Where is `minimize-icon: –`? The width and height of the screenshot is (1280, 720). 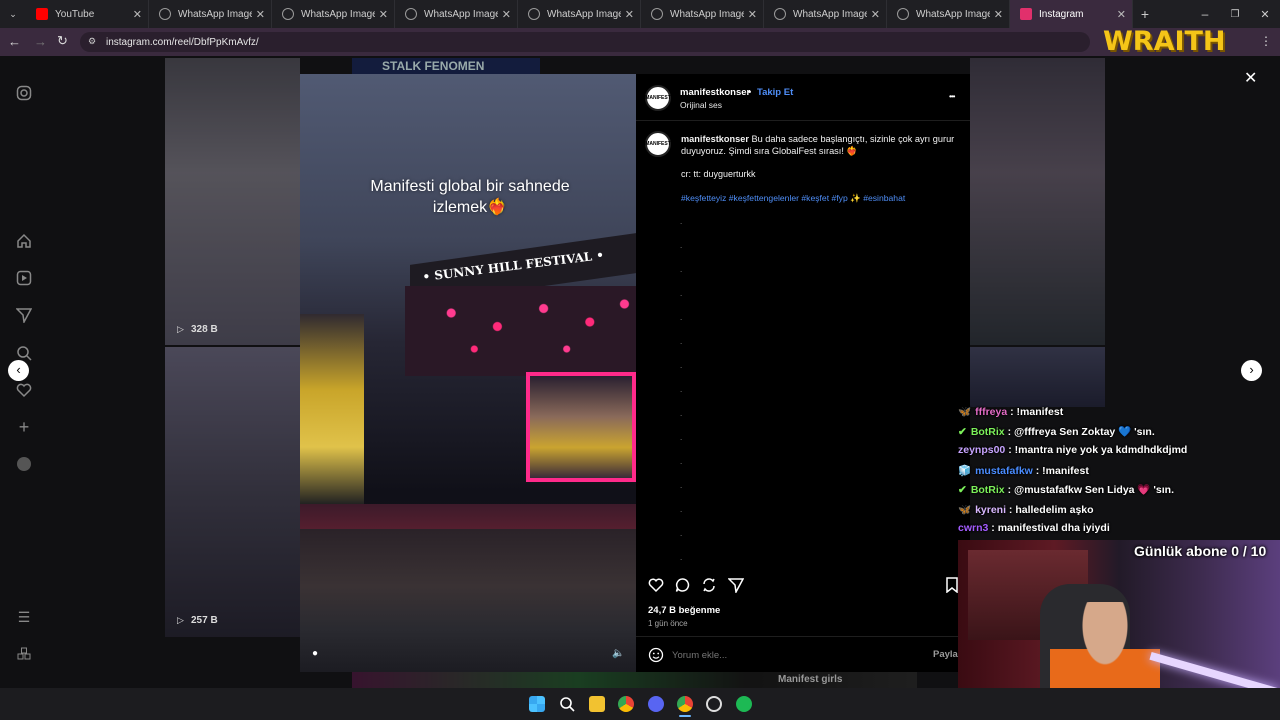 minimize-icon: – is located at coordinates (1205, 14).